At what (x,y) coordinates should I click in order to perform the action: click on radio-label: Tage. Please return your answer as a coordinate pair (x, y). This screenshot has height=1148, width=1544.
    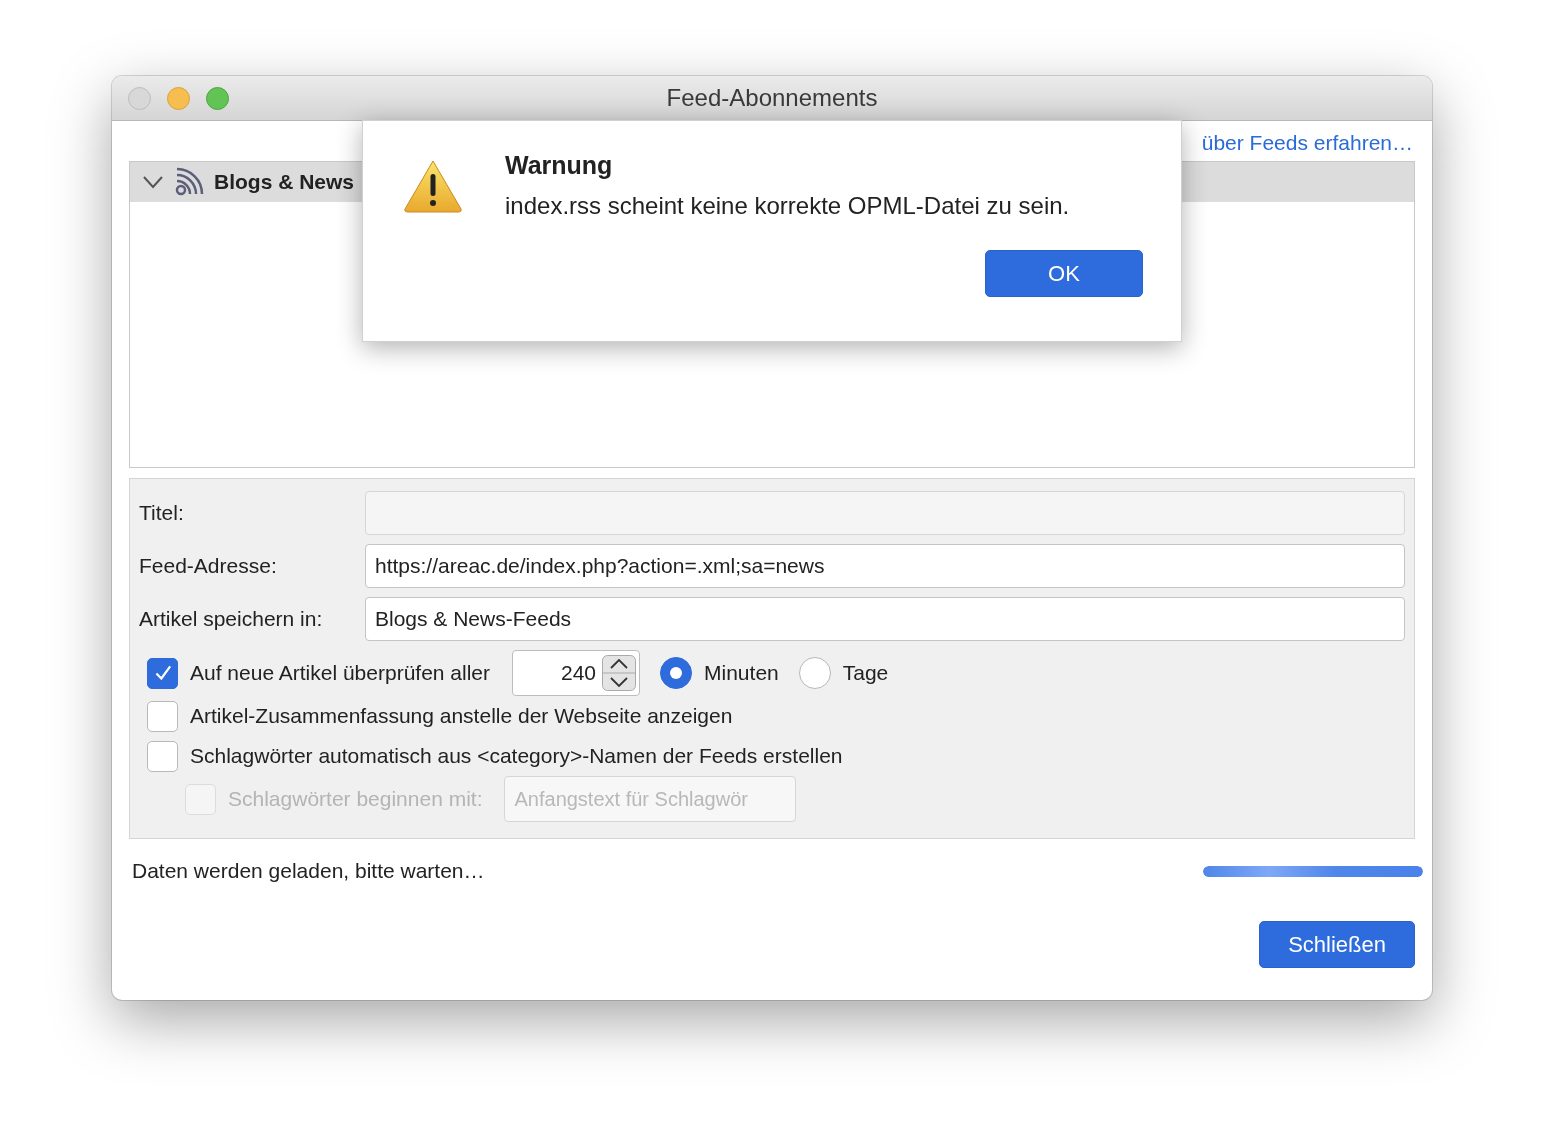
    Looking at the image, I should click on (865, 673).